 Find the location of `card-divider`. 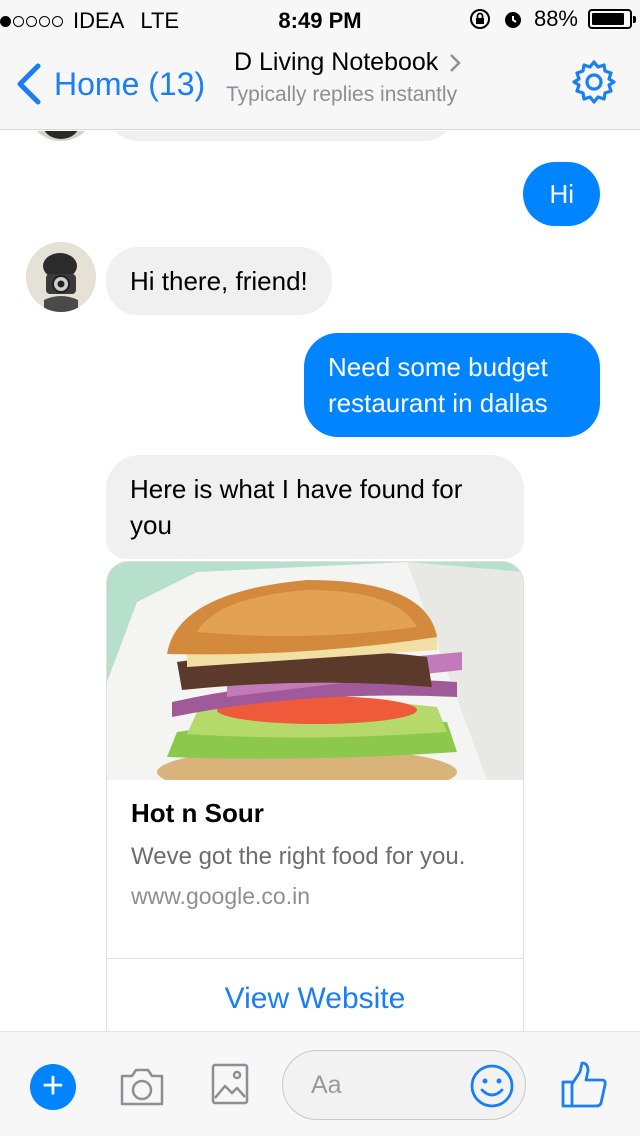

card-divider is located at coordinates (315, 958).